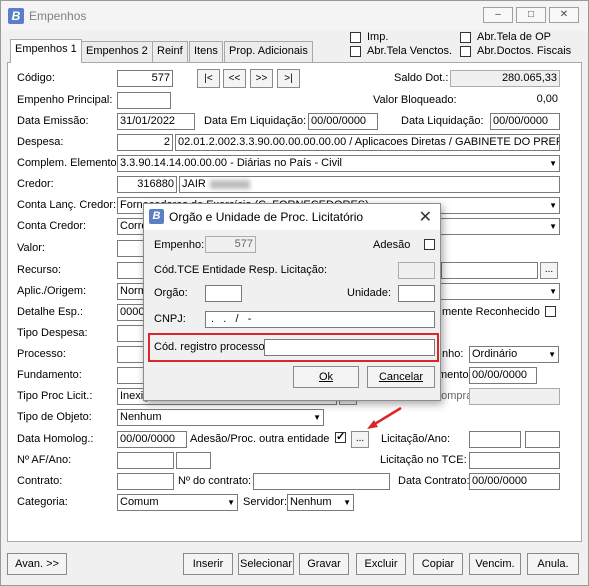  Describe the element at coordinates (509, 100) in the screenshot. I see `valor-bloqueado-value: 0,00` at that location.